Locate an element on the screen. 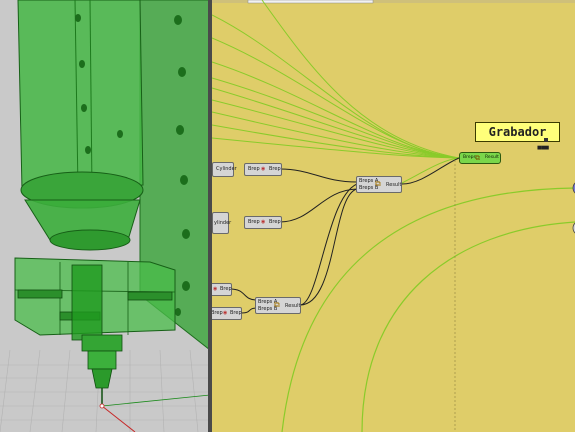 The image size is (575, 432). brep-param-1: Brep ◉ Brep is located at coordinates (263, 169).